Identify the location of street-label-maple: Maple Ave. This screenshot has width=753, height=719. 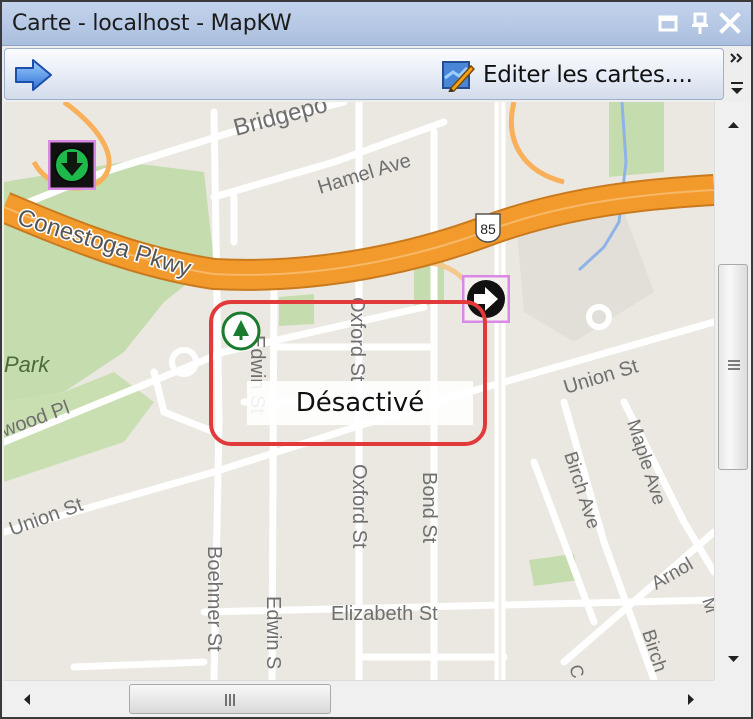
(645, 462).